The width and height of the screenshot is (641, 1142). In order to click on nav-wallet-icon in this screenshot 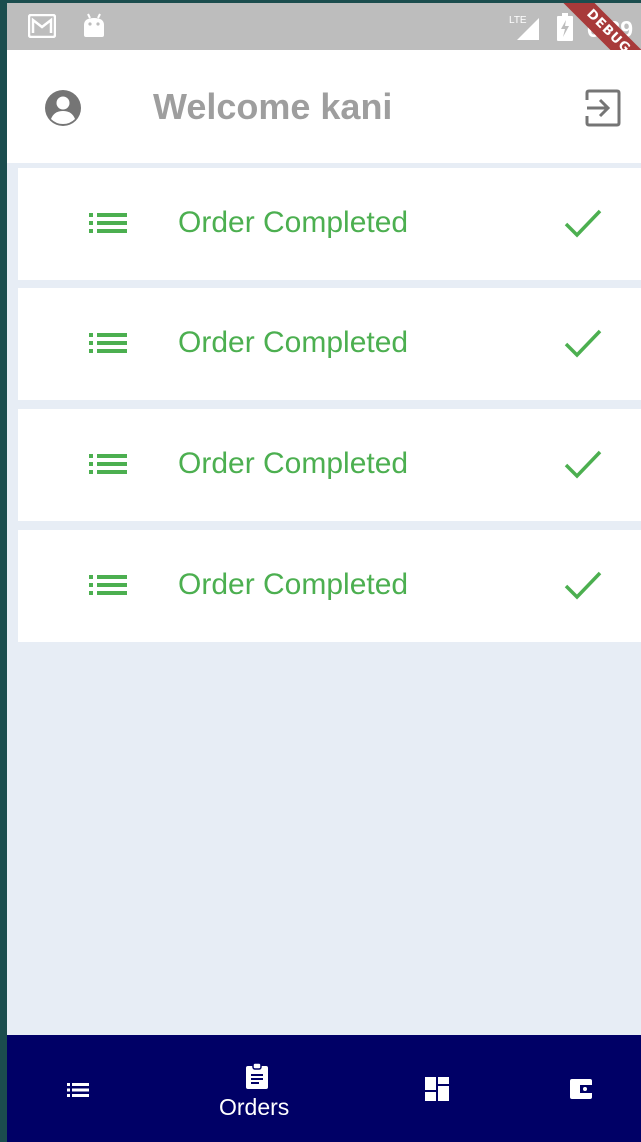, I will do `click(581, 1091)`.